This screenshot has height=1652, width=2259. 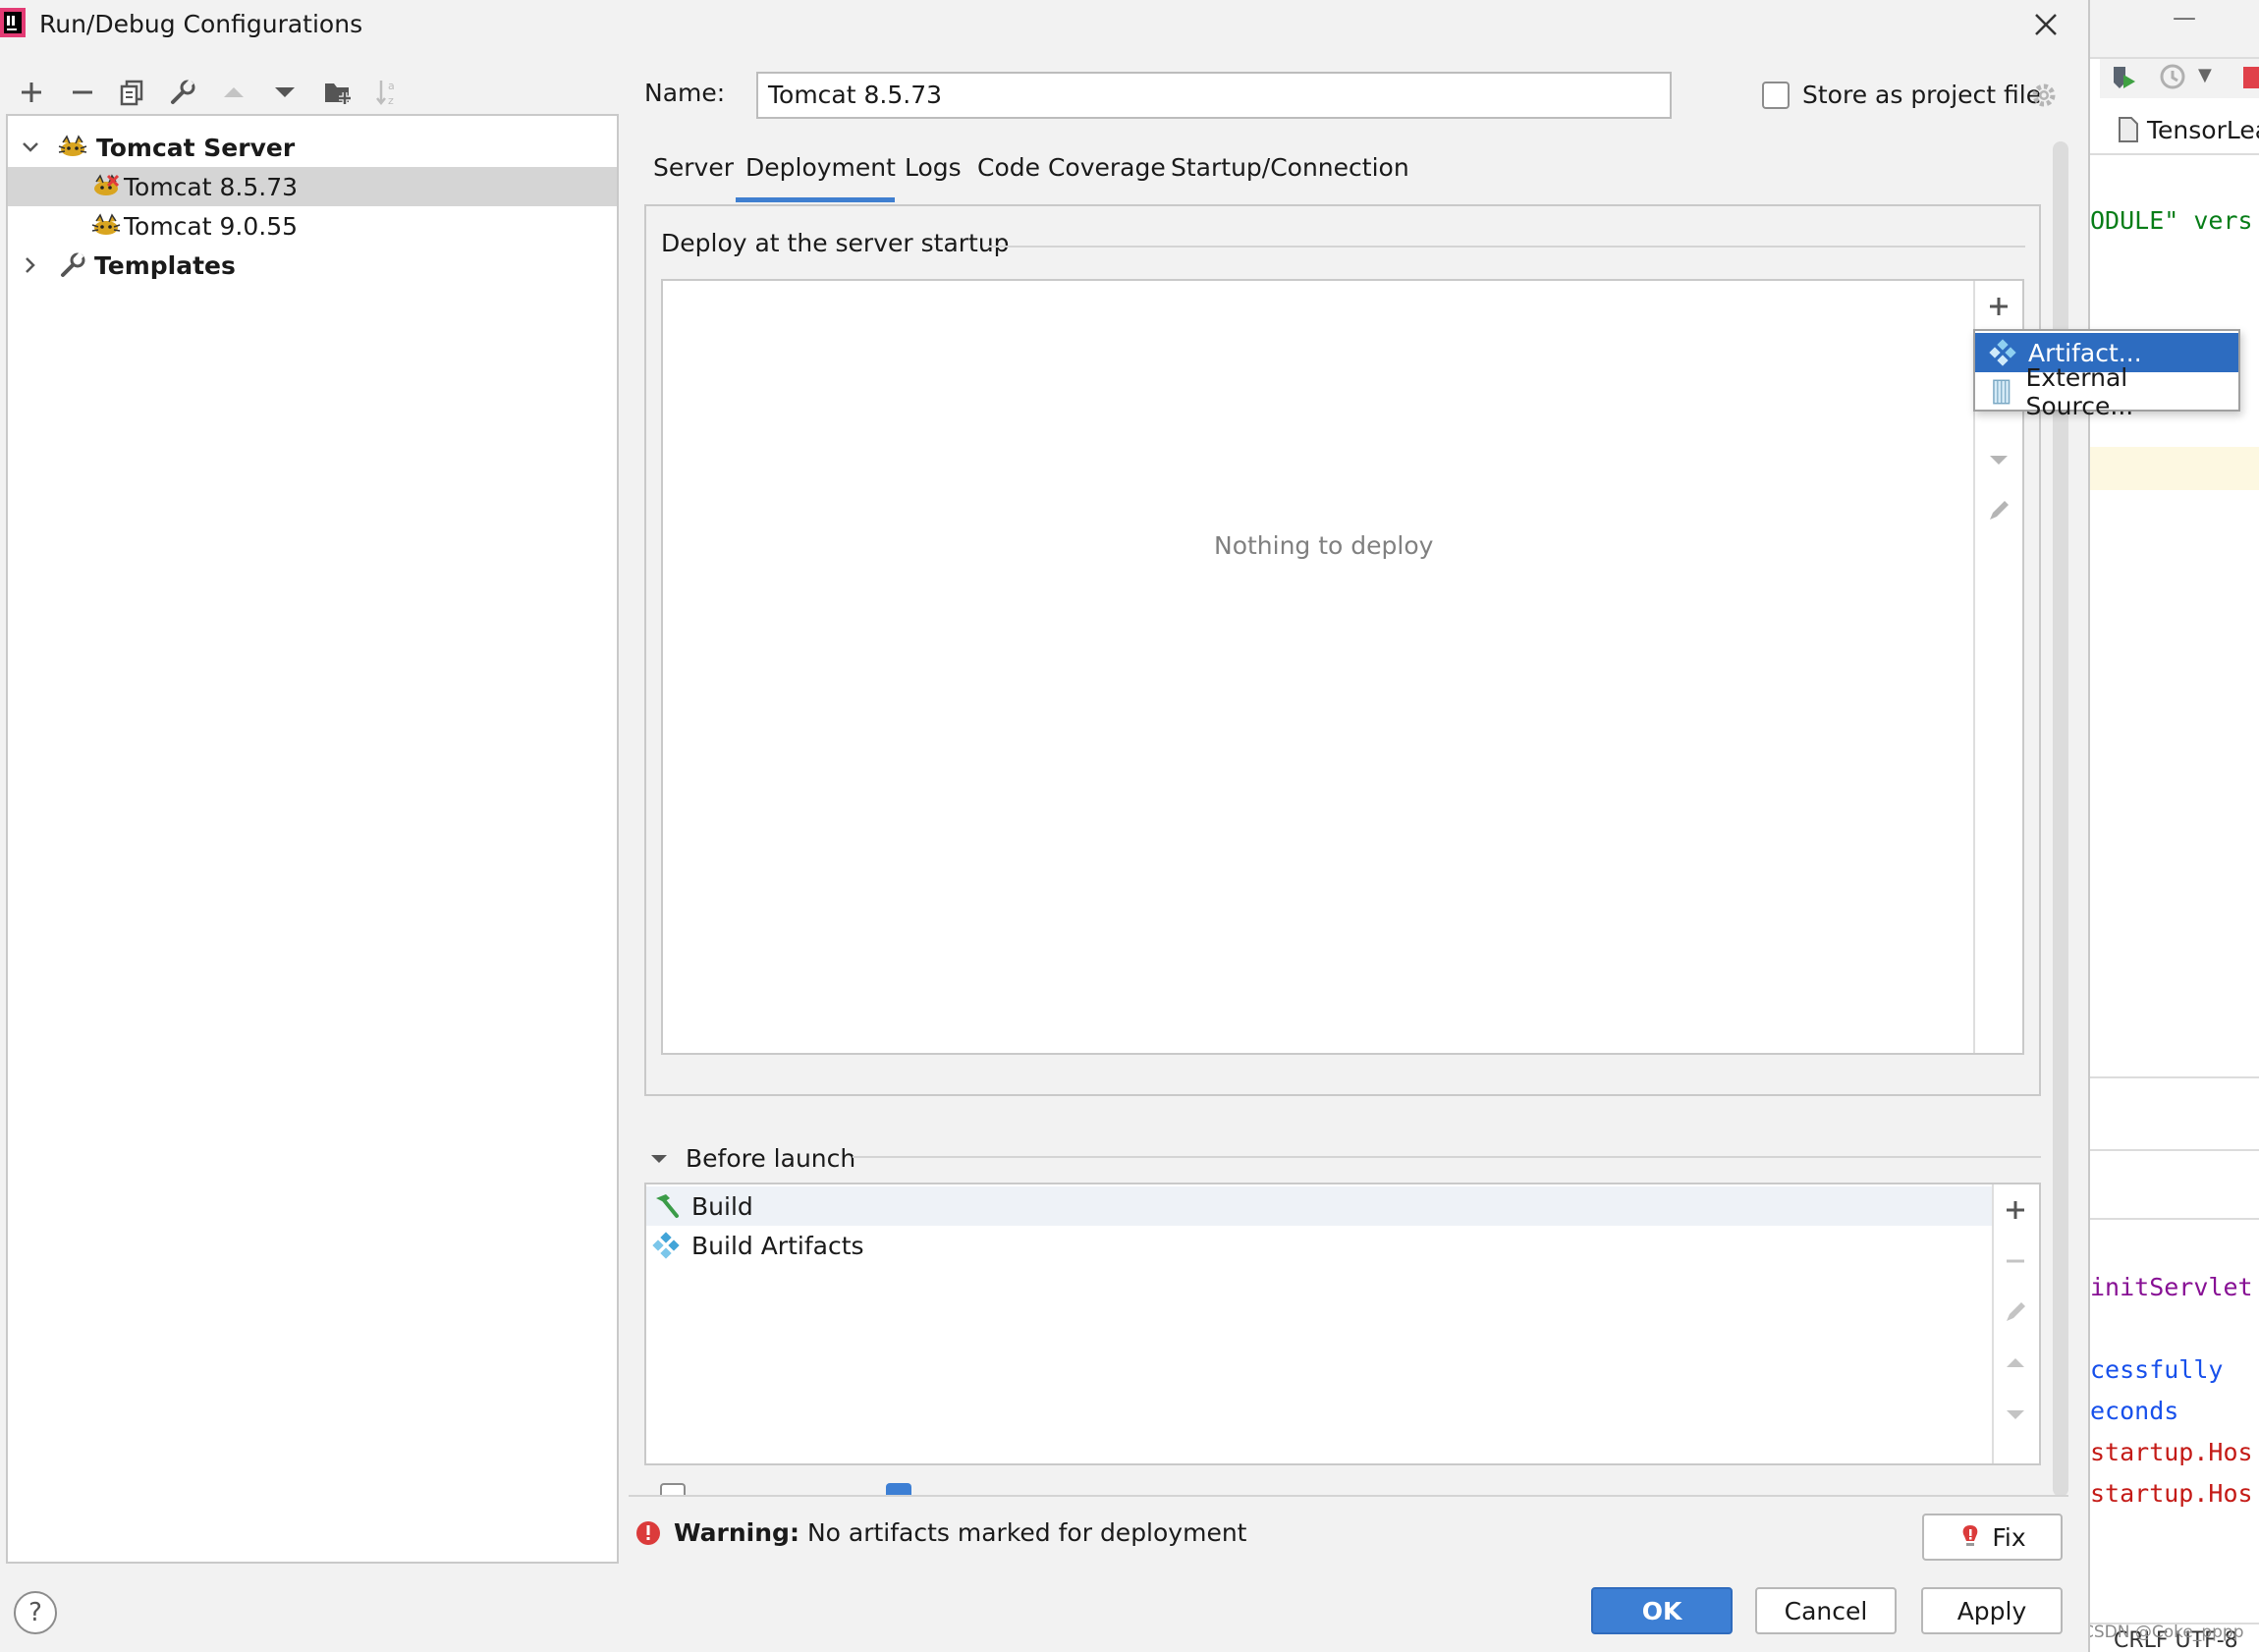 What do you see at coordinates (1071, 167) in the screenshot?
I see `tab-code-coverage: Code Coverage` at bounding box center [1071, 167].